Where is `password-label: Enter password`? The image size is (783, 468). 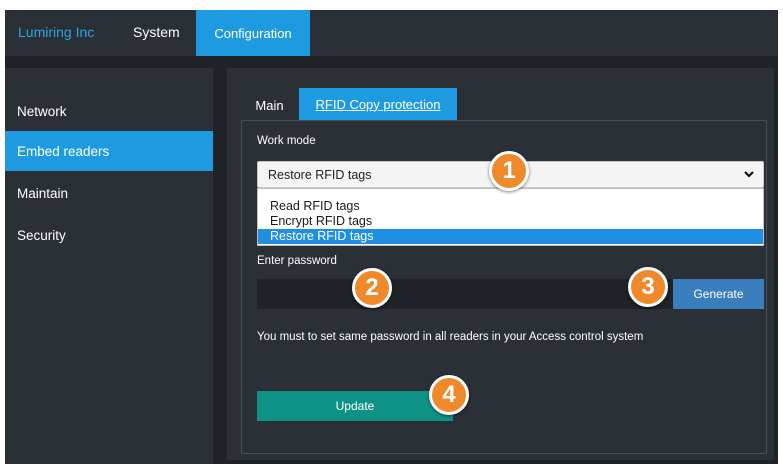
password-label: Enter password is located at coordinates (297, 261).